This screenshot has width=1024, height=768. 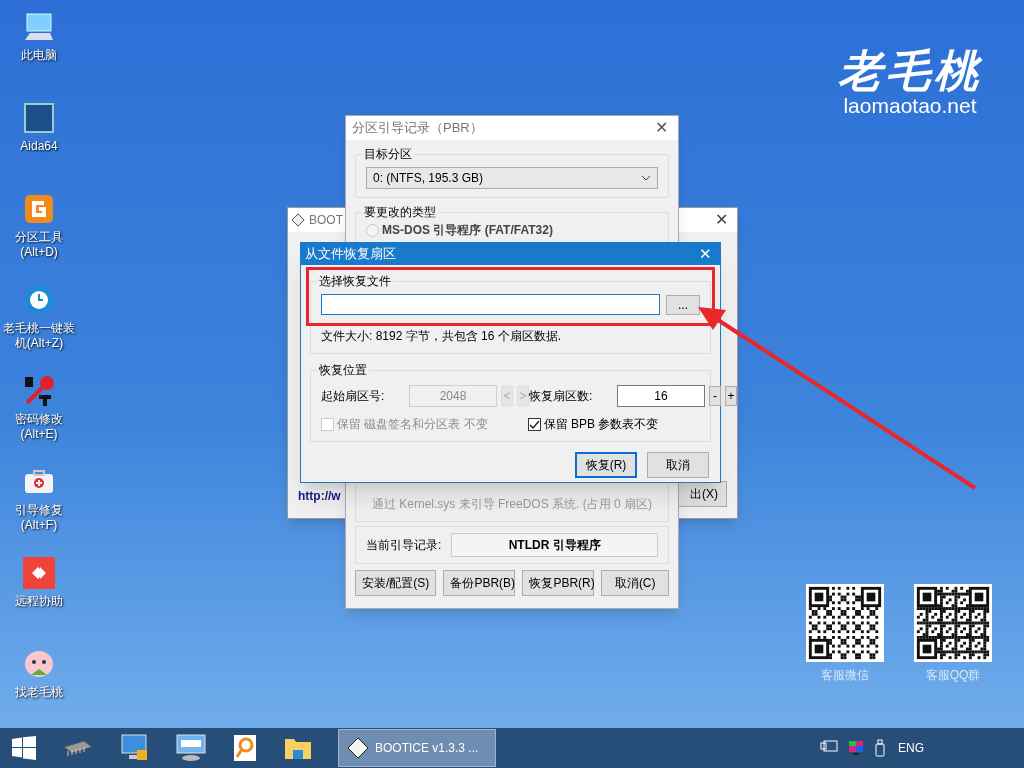 What do you see at coordinates (910, 71) in the screenshot?
I see `logo-script: 老毛桃` at bounding box center [910, 71].